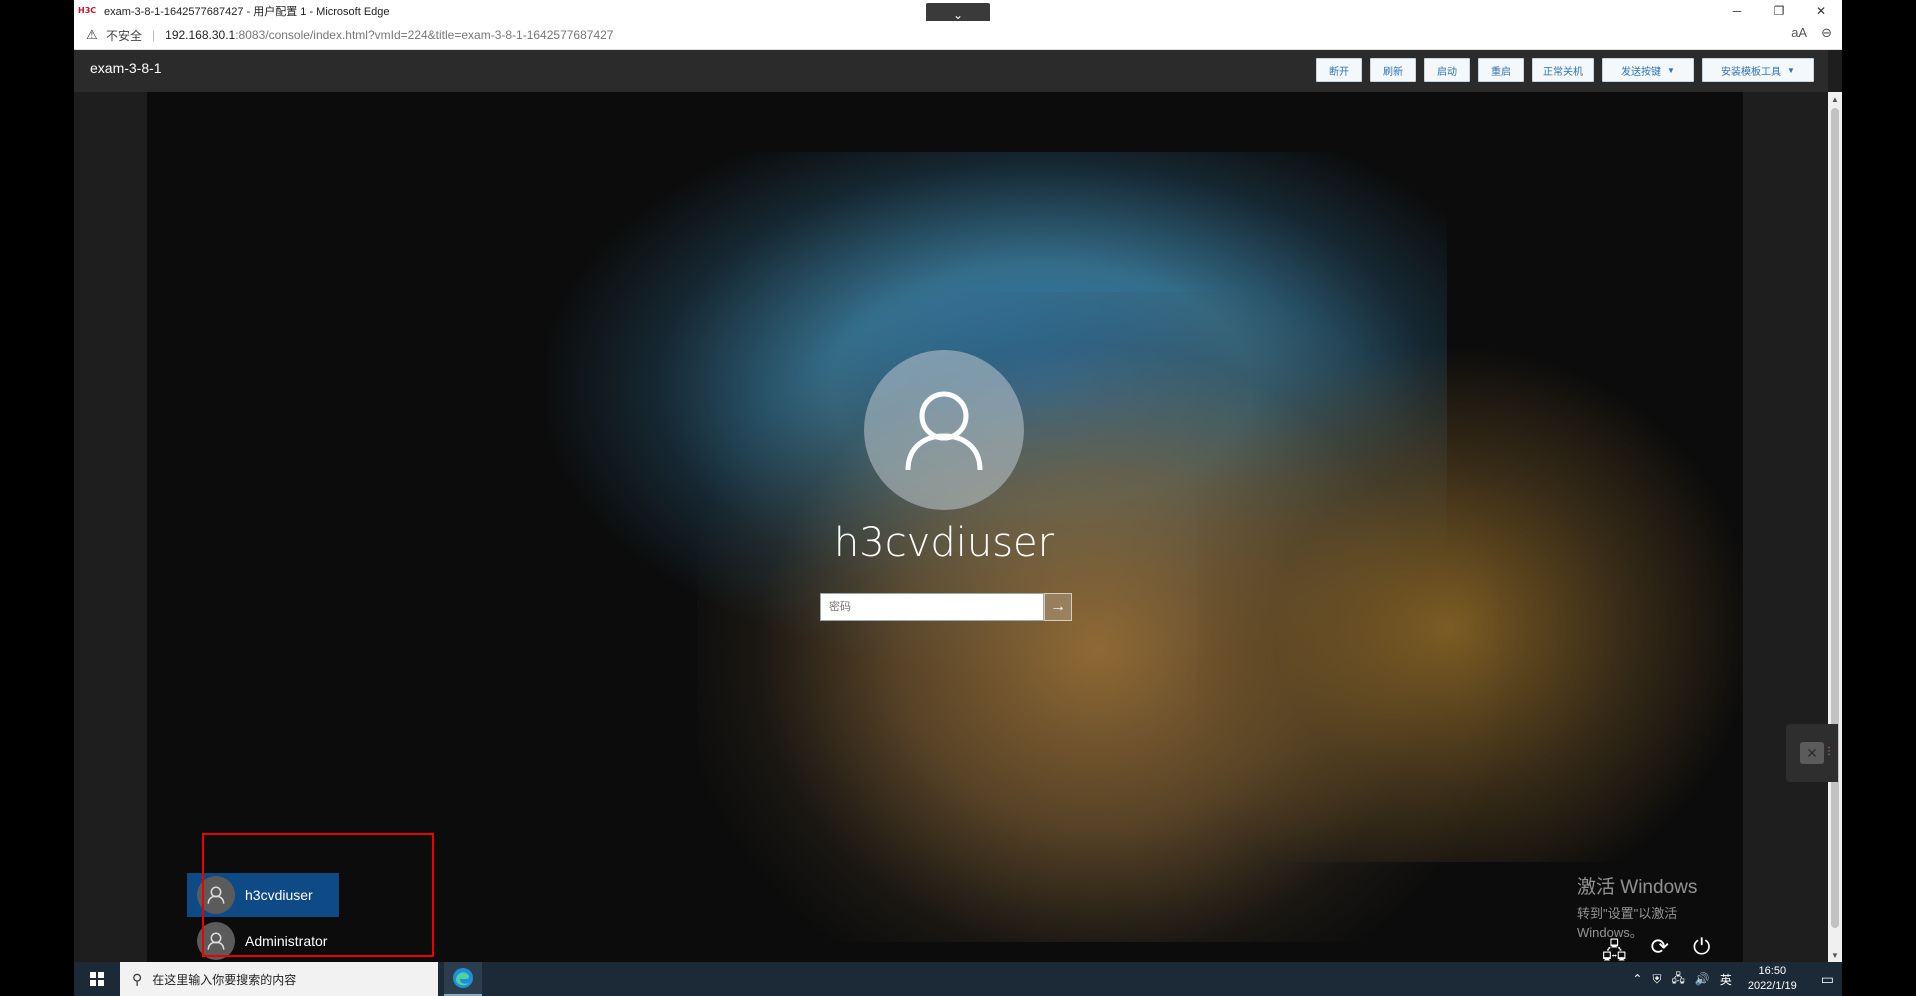 The height and width of the screenshot is (996, 1916). I want to click on start-label: 启动, so click(1447, 72).